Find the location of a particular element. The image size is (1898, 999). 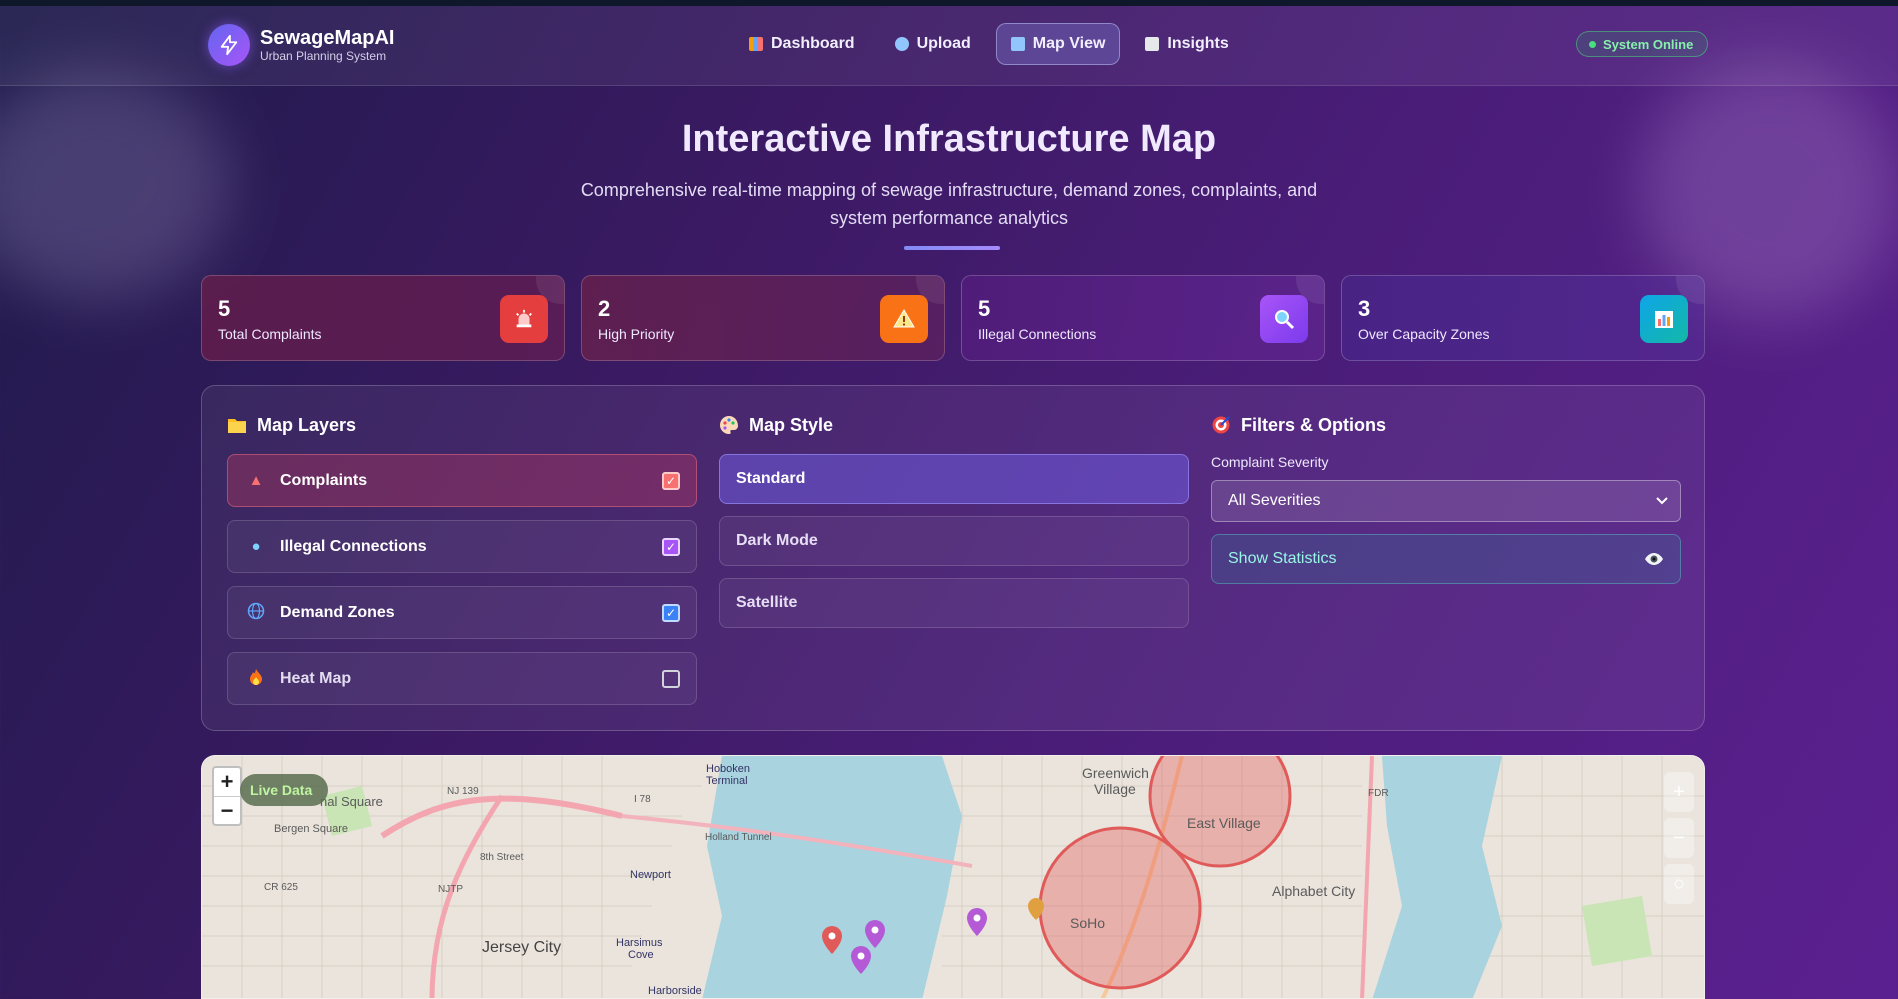

nav-map-view: Map View is located at coordinates (1058, 44).